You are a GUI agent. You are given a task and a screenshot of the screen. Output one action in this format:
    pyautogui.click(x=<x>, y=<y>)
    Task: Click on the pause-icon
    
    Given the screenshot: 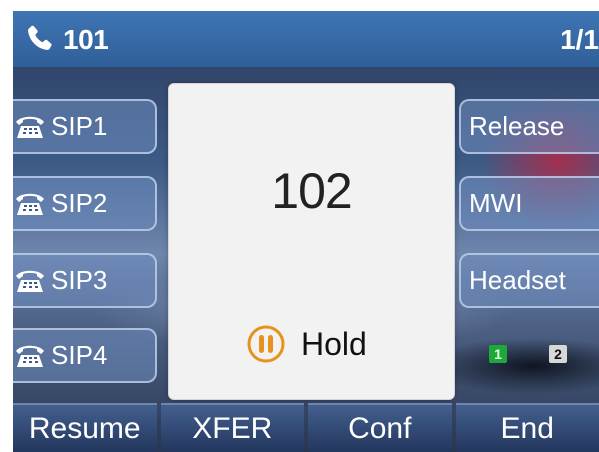 What is the action you would take?
    pyautogui.click(x=266, y=344)
    